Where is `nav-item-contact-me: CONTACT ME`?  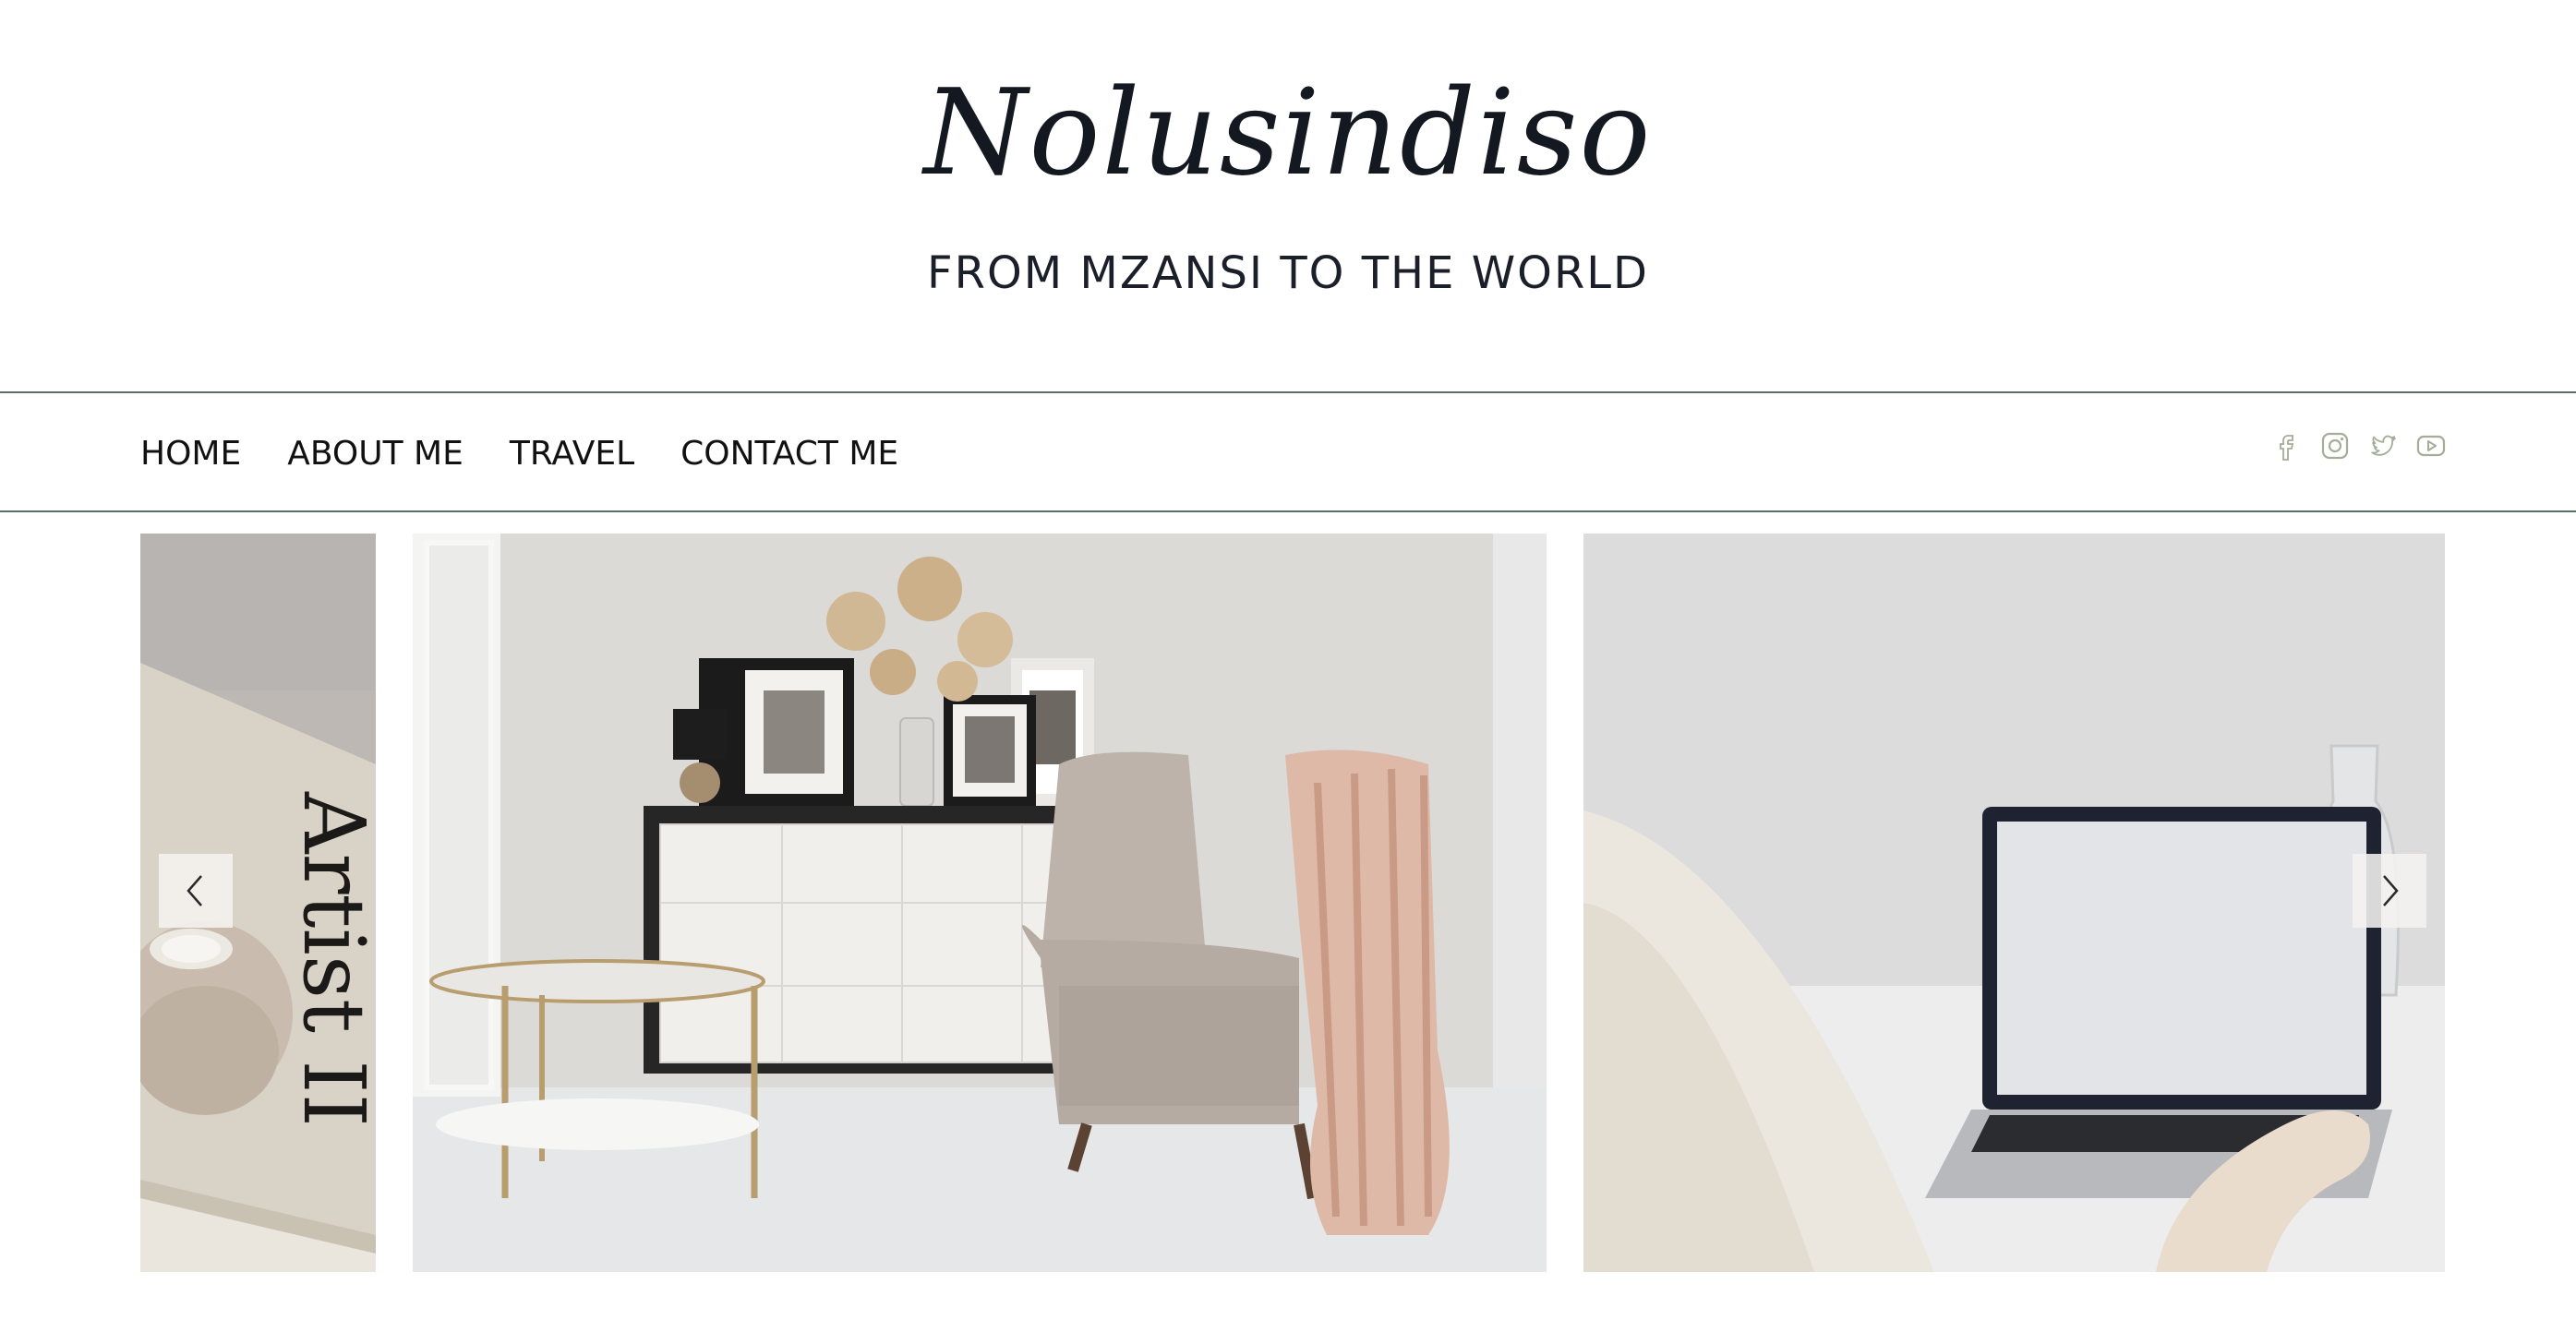 nav-item-contact-me: CONTACT ME is located at coordinates (789, 454).